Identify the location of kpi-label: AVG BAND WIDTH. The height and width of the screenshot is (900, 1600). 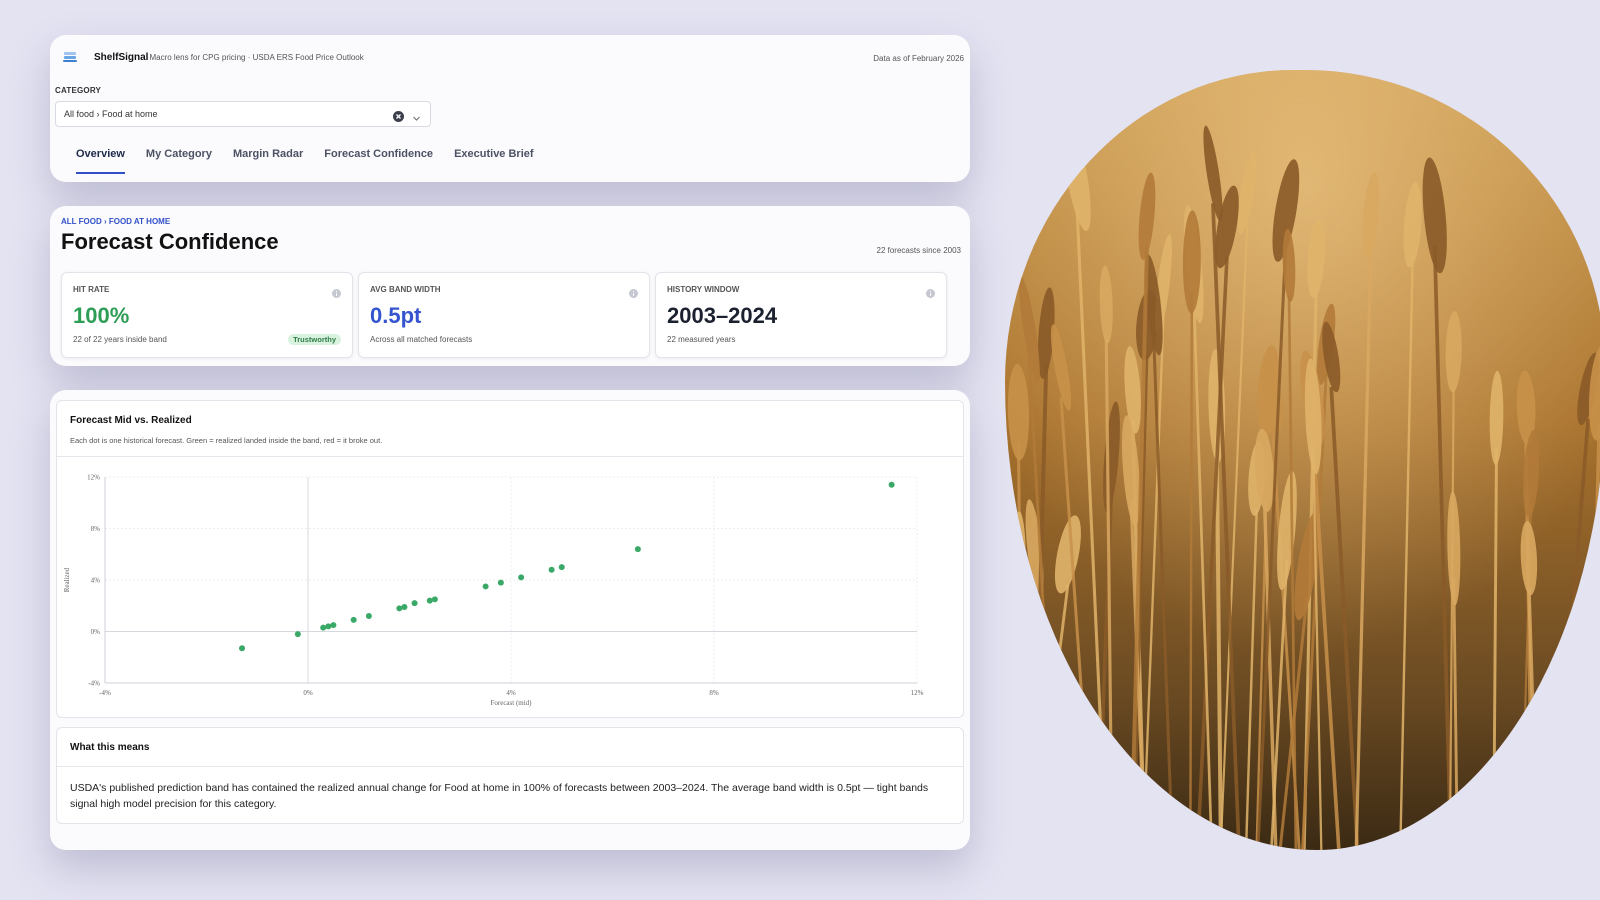
(405, 289).